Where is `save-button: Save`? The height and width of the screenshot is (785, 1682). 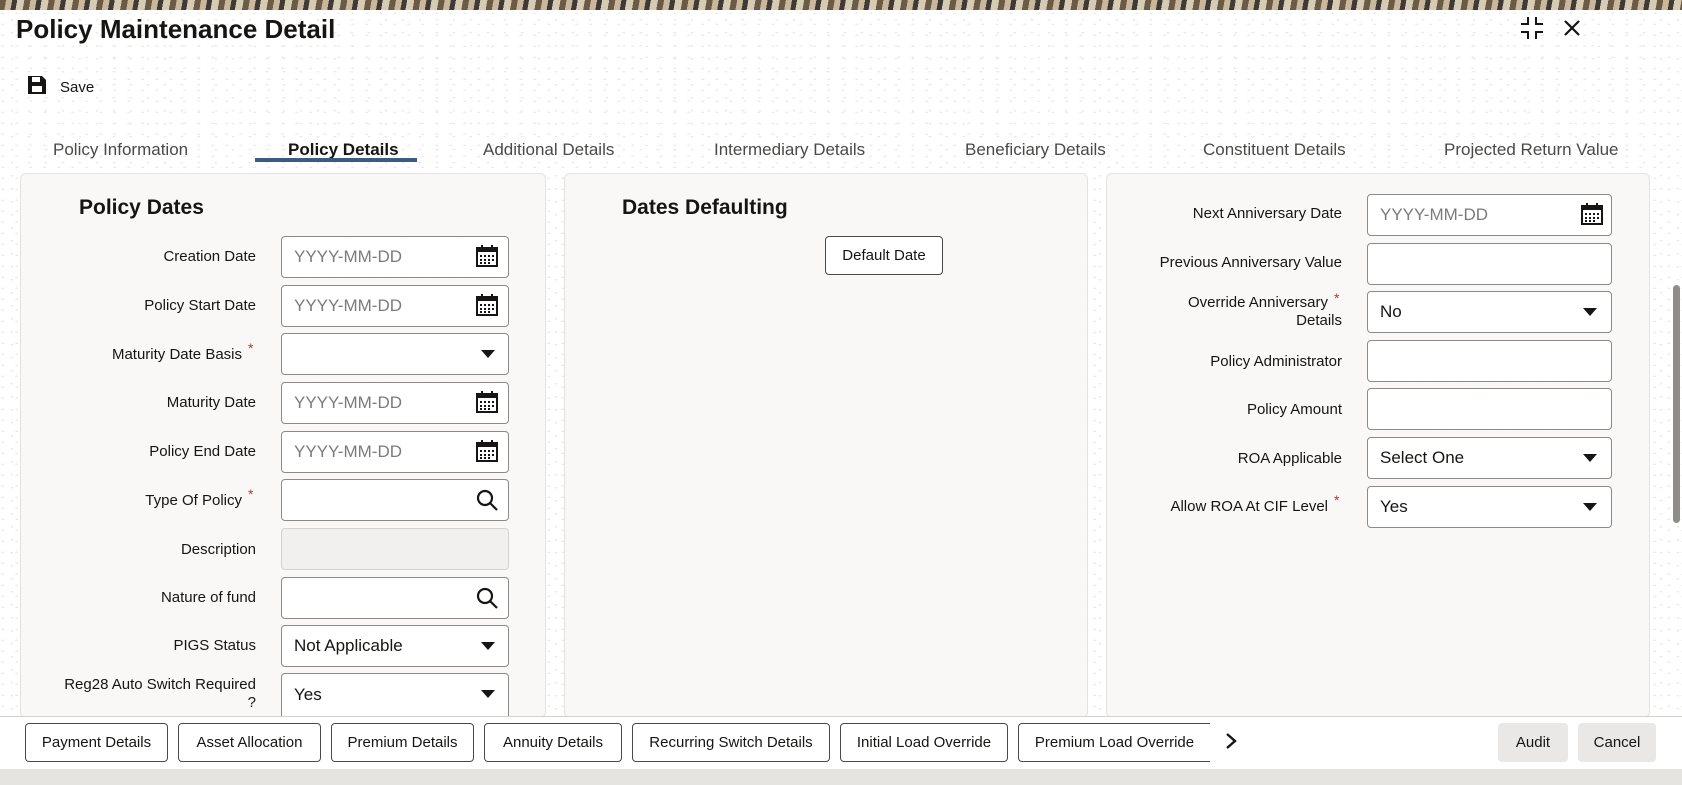 save-button: Save is located at coordinates (60, 87).